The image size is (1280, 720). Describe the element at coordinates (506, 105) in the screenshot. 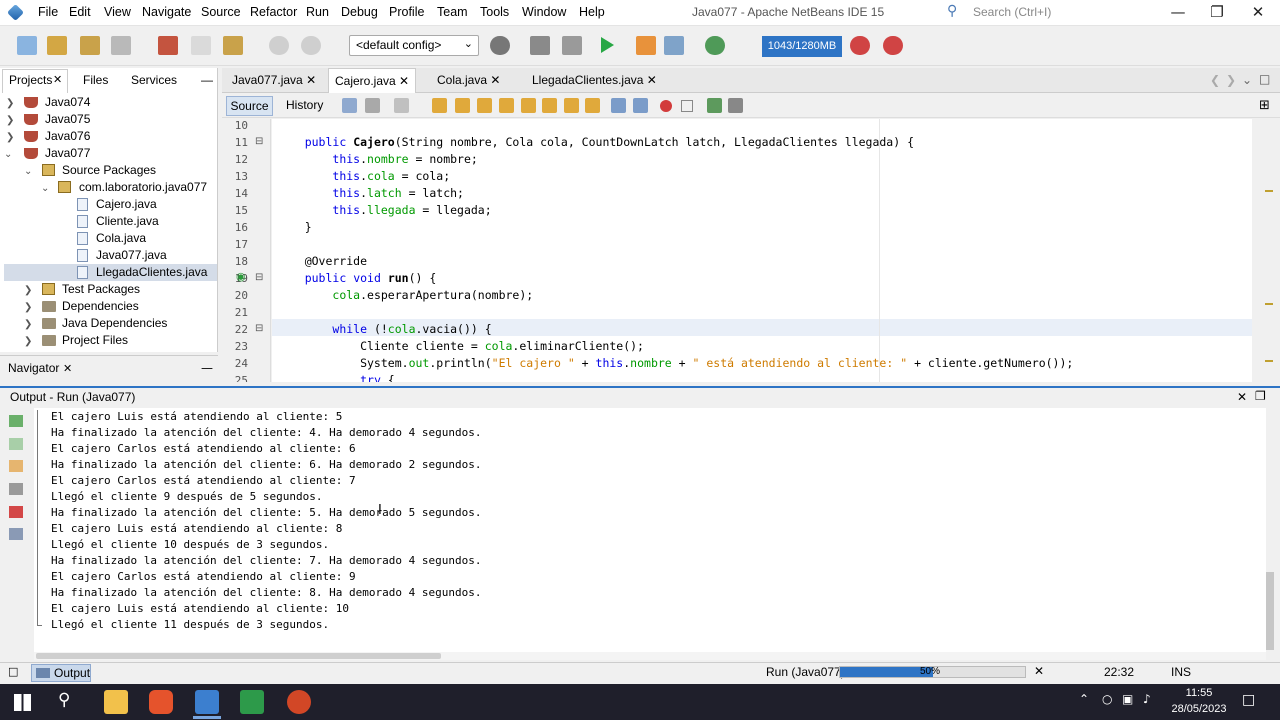

I see `highlight-icon` at that location.